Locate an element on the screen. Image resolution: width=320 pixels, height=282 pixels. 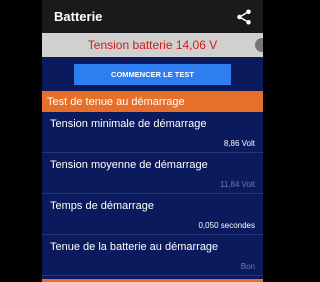
voltage-bar: Tension batterie 14,06 V is located at coordinates (152, 45).